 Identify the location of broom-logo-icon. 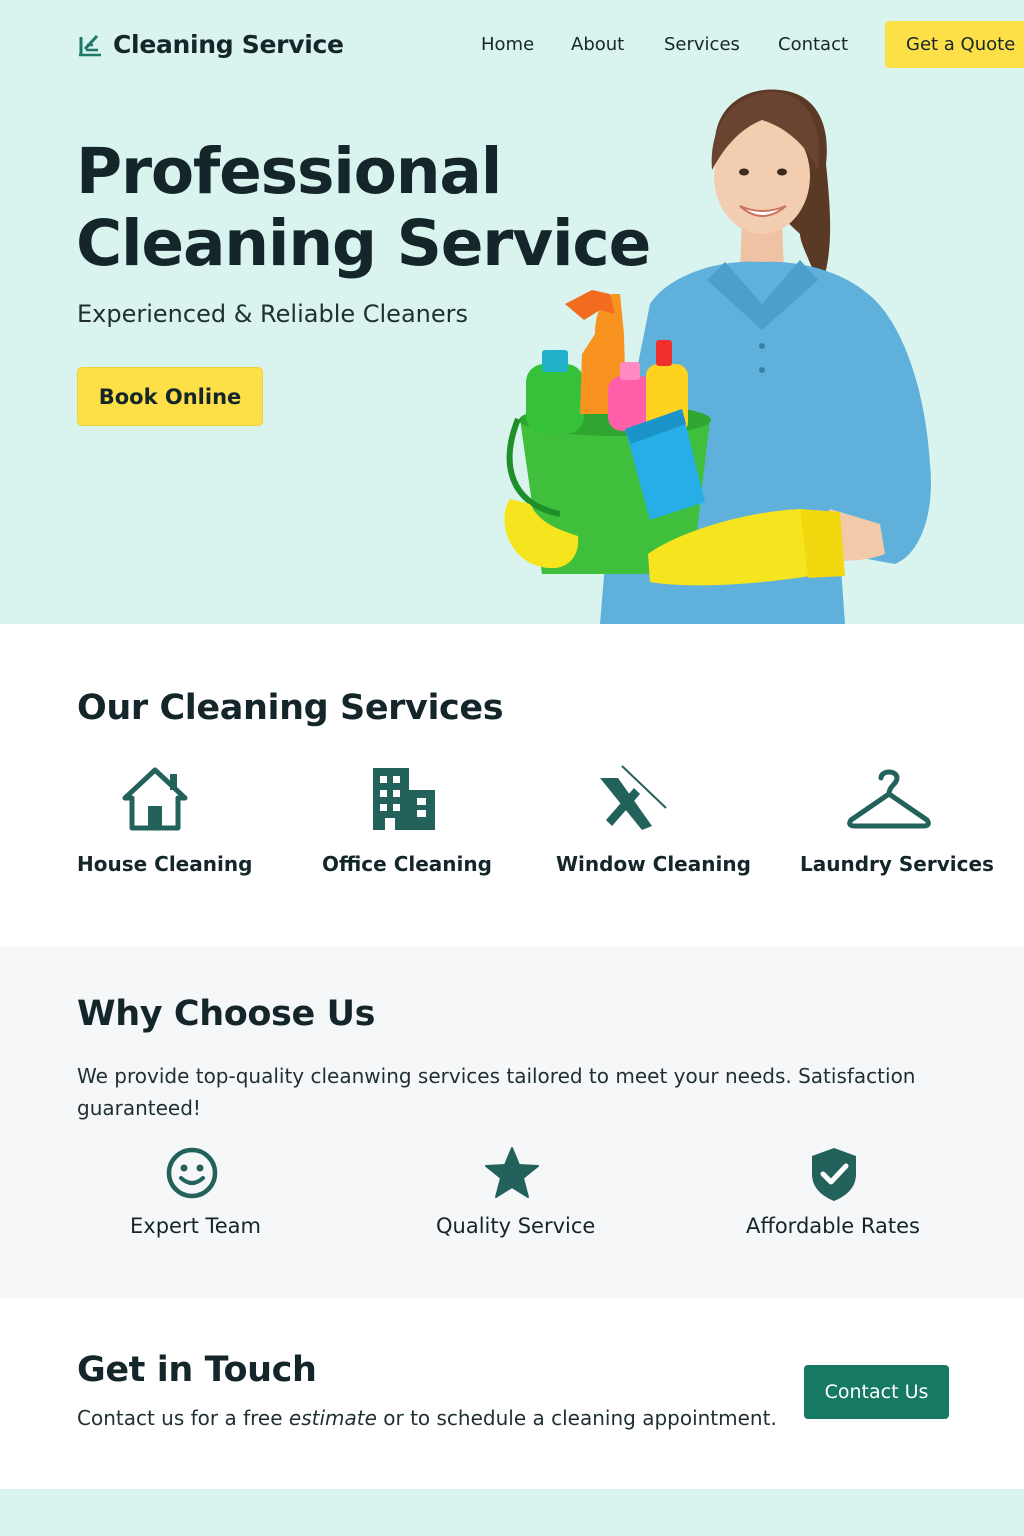
(90, 45).